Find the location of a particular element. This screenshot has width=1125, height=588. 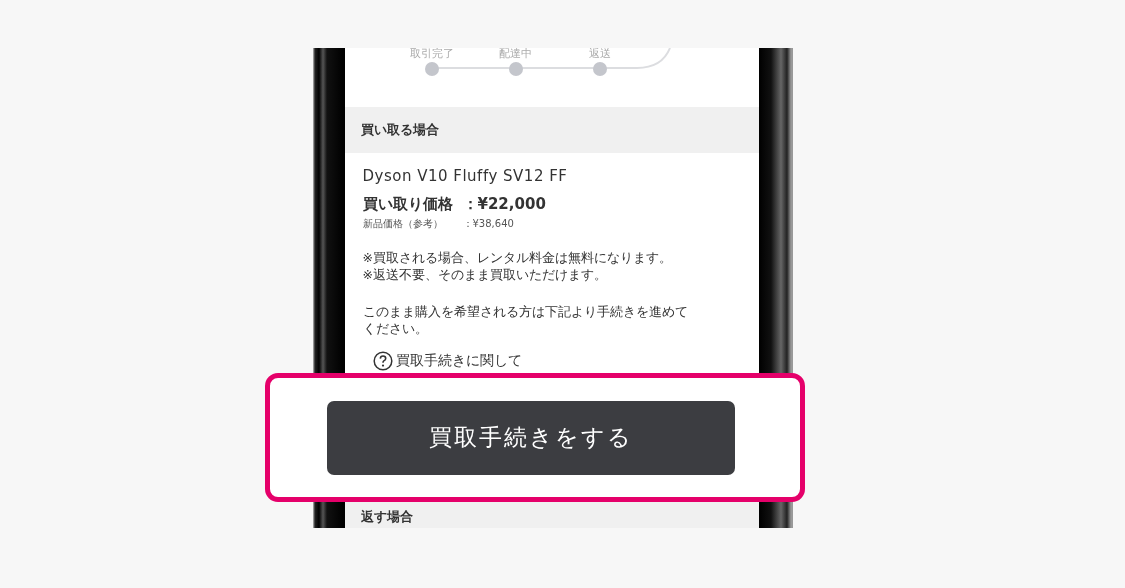

product-name: Dyson V10 Fluffy SV12 FF is located at coordinates (465, 177).